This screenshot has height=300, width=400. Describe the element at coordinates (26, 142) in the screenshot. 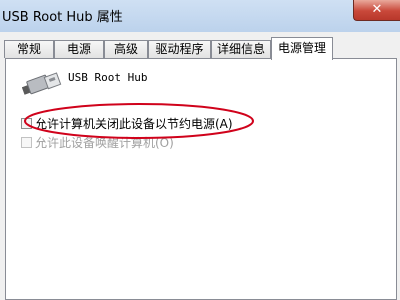

I see `allow-wake-checkbox` at that location.